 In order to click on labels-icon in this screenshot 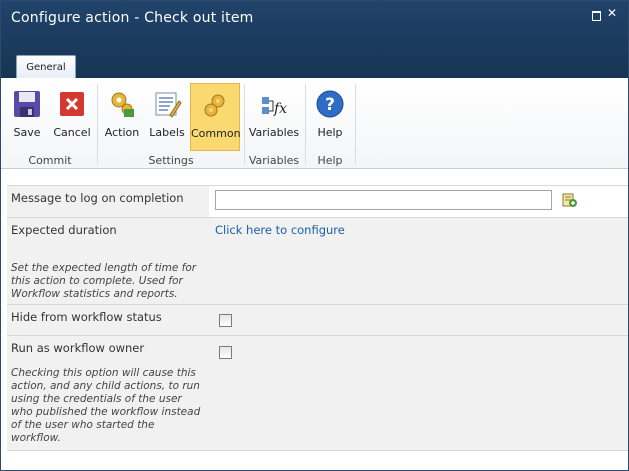, I will do `click(168, 105)`.